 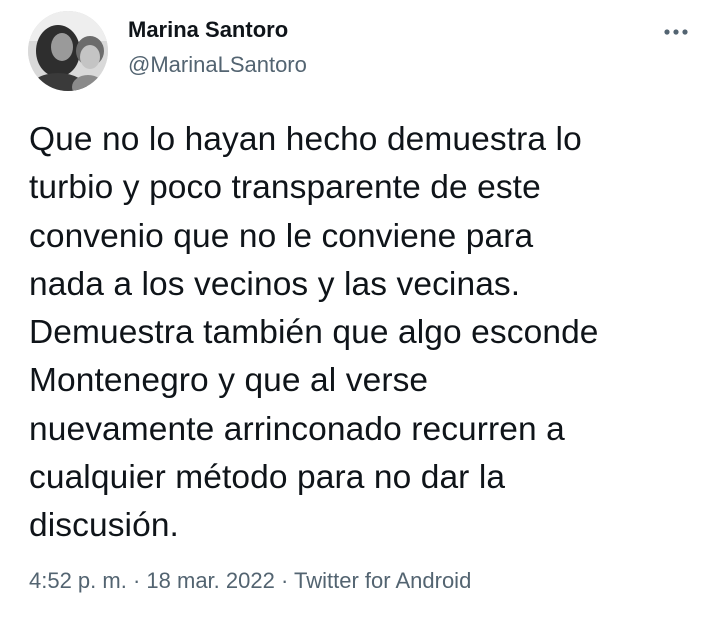 What do you see at coordinates (210, 580) in the screenshot?
I see `tweet-date: 18 mar. 2022` at bounding box center [210, 580].